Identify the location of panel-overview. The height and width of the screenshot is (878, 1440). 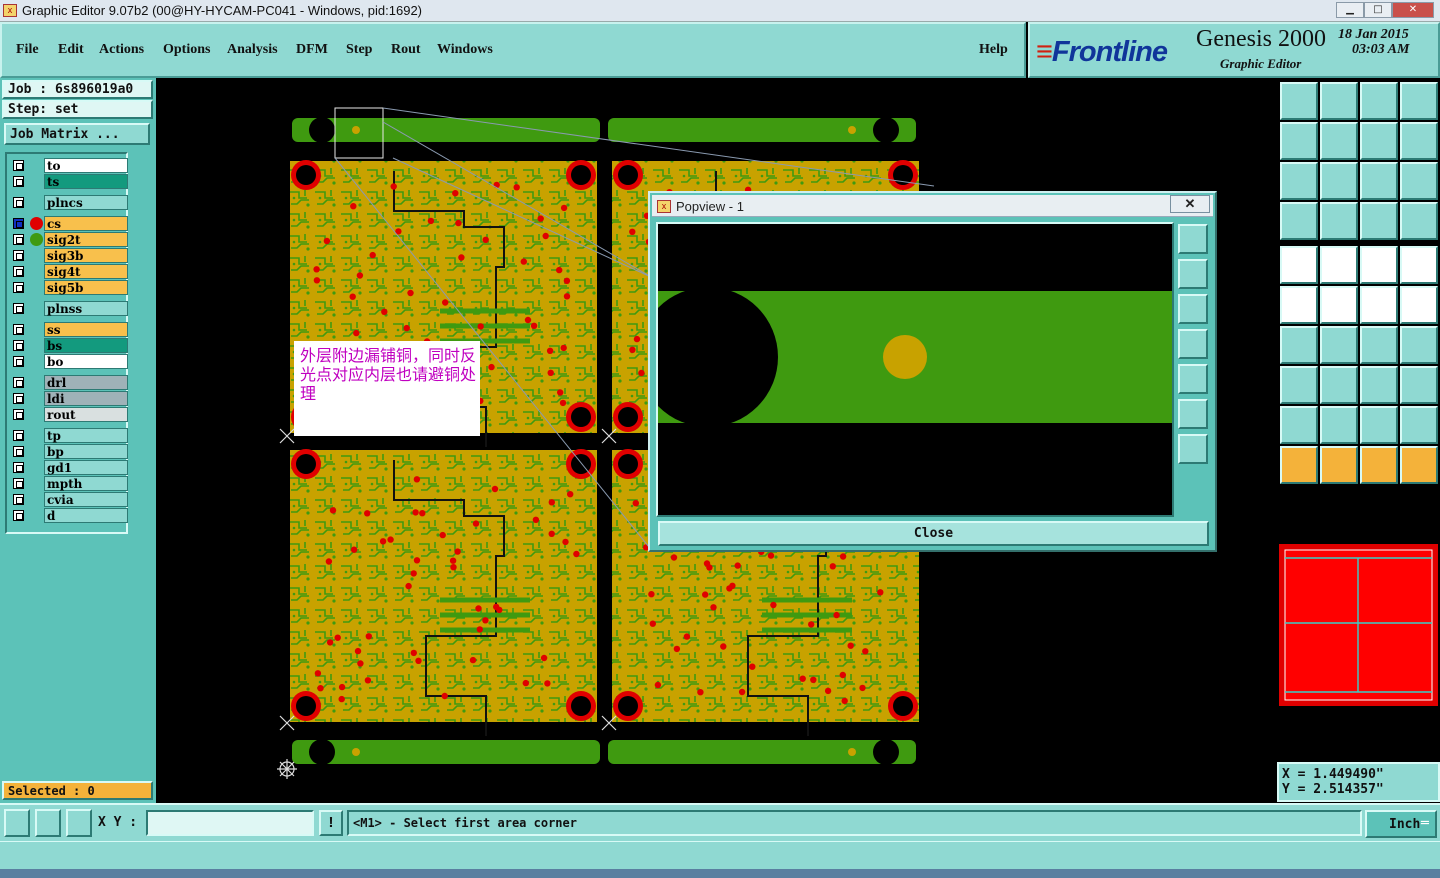
(1358, 625).